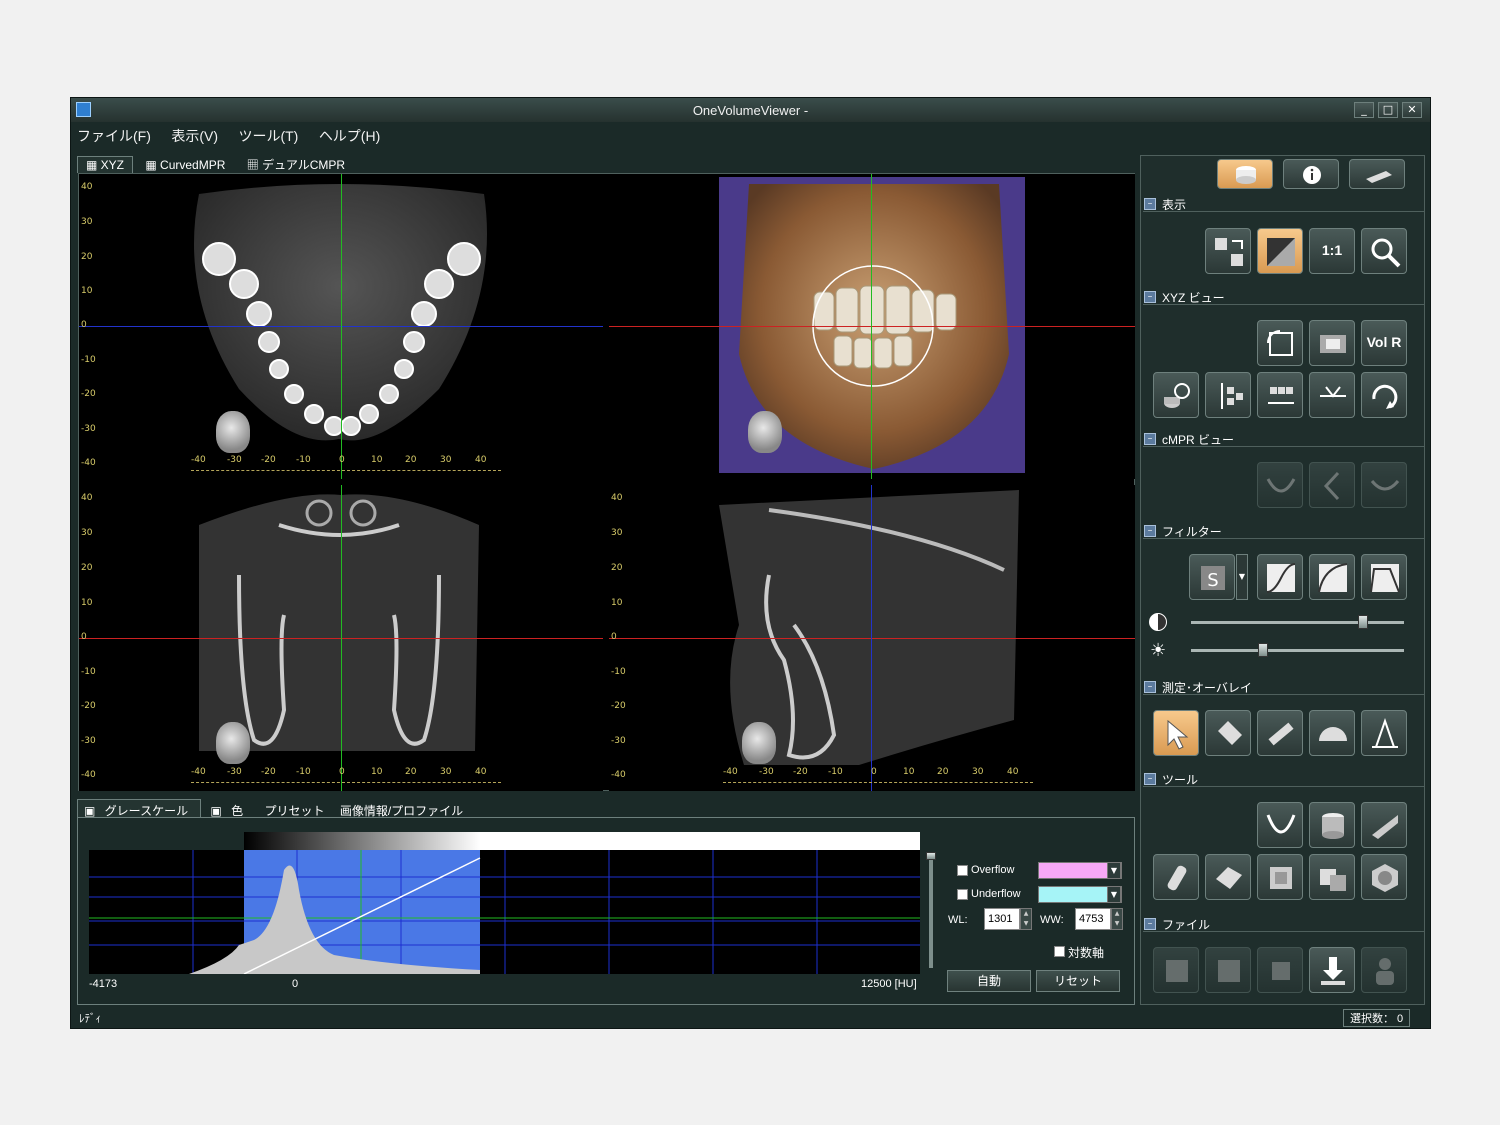  What do you see at coordinates (989, 981) in the screenshot?
I see `auto-button: 自動` at bounding box center [989, 981].